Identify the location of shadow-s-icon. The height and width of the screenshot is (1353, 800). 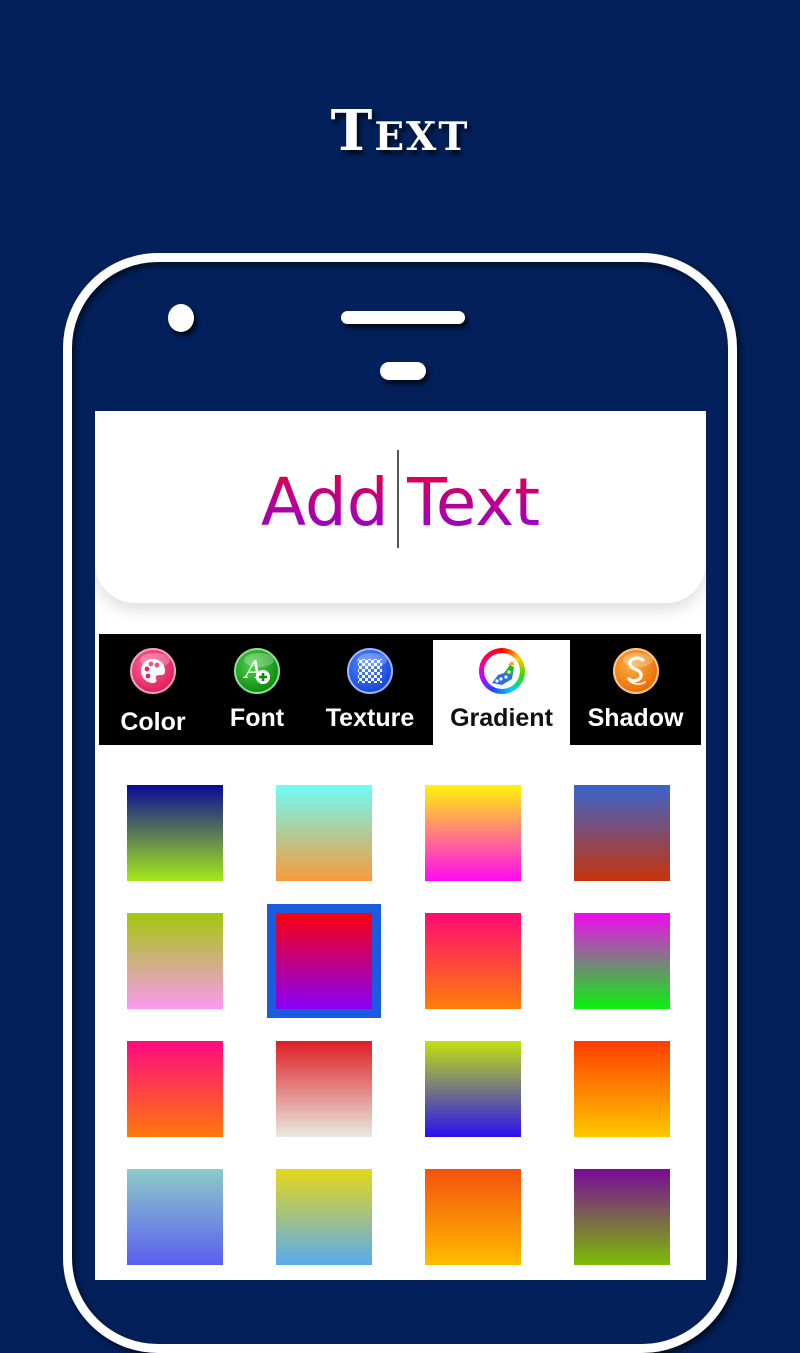
(635, 671).